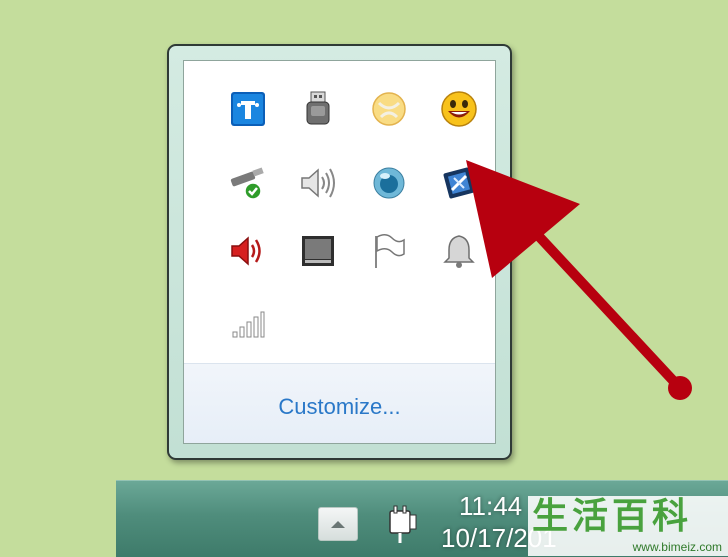  I want to click on network-connect-icon, so click(248, 109).